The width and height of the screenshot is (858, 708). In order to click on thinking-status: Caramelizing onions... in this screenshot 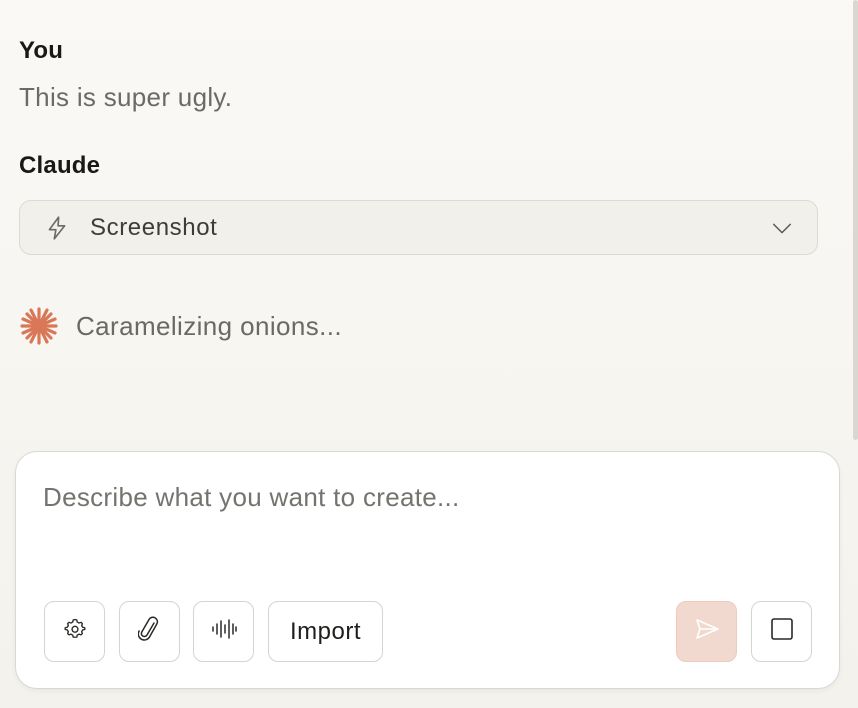, I will do `click(180, 326)`.